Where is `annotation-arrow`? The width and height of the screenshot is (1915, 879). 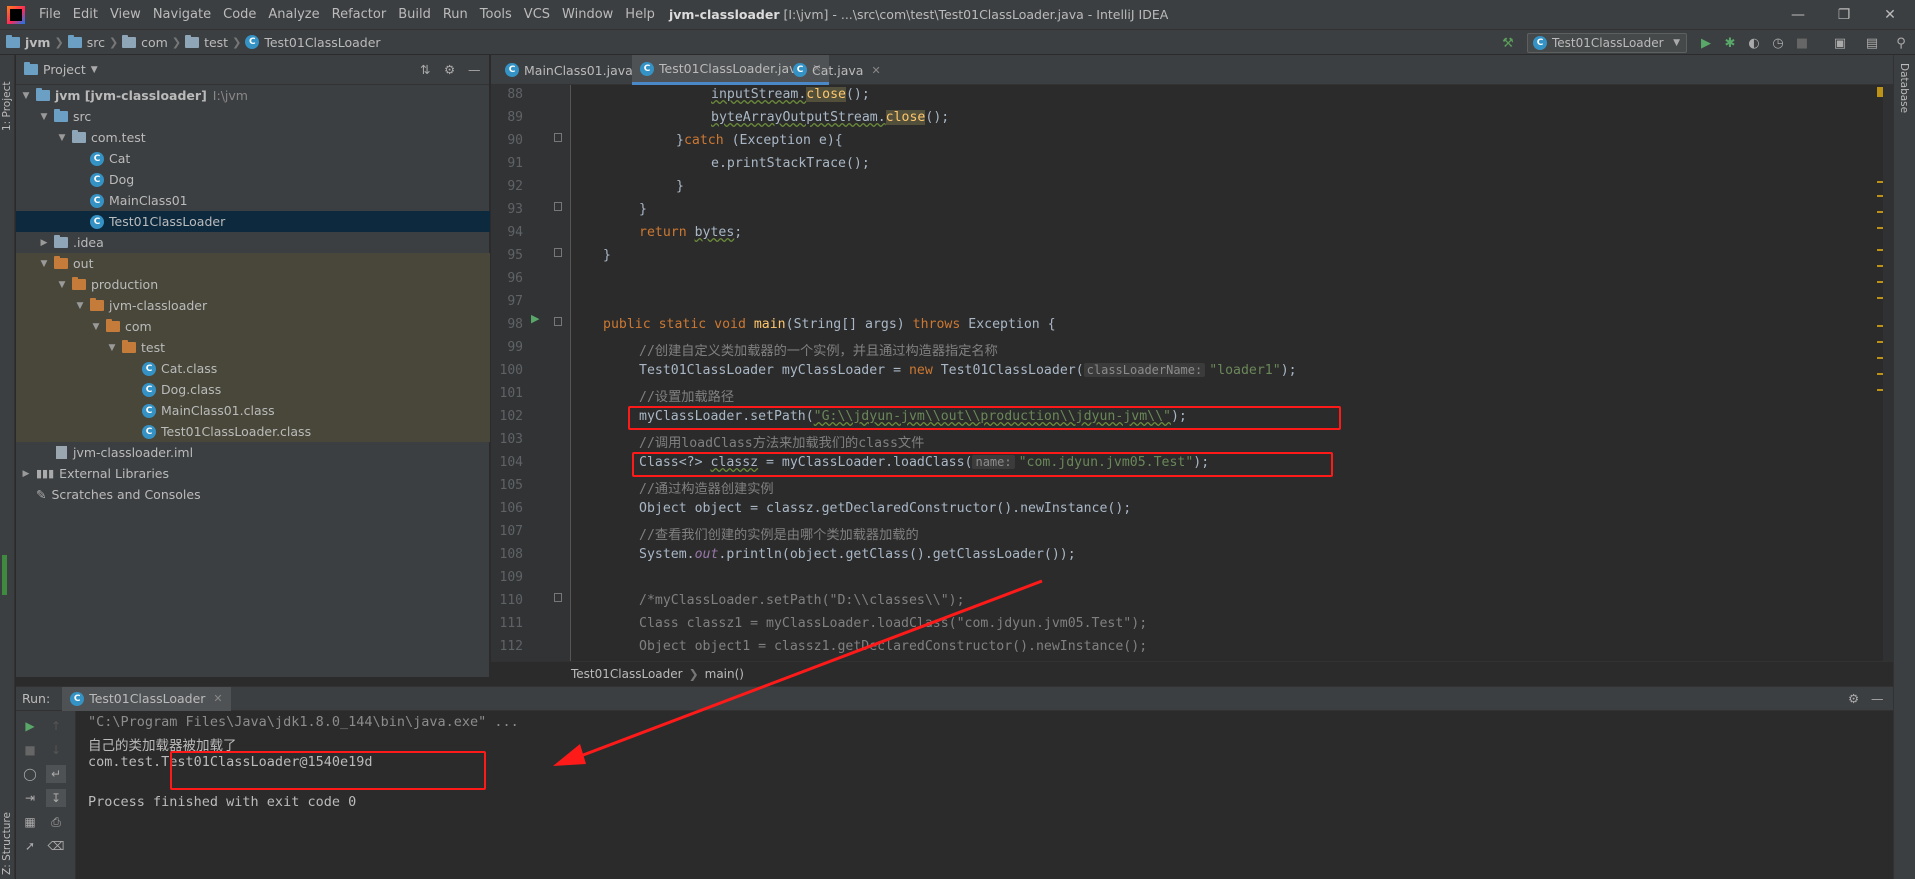 annotation-arrow is located at coordinates (798, 672).